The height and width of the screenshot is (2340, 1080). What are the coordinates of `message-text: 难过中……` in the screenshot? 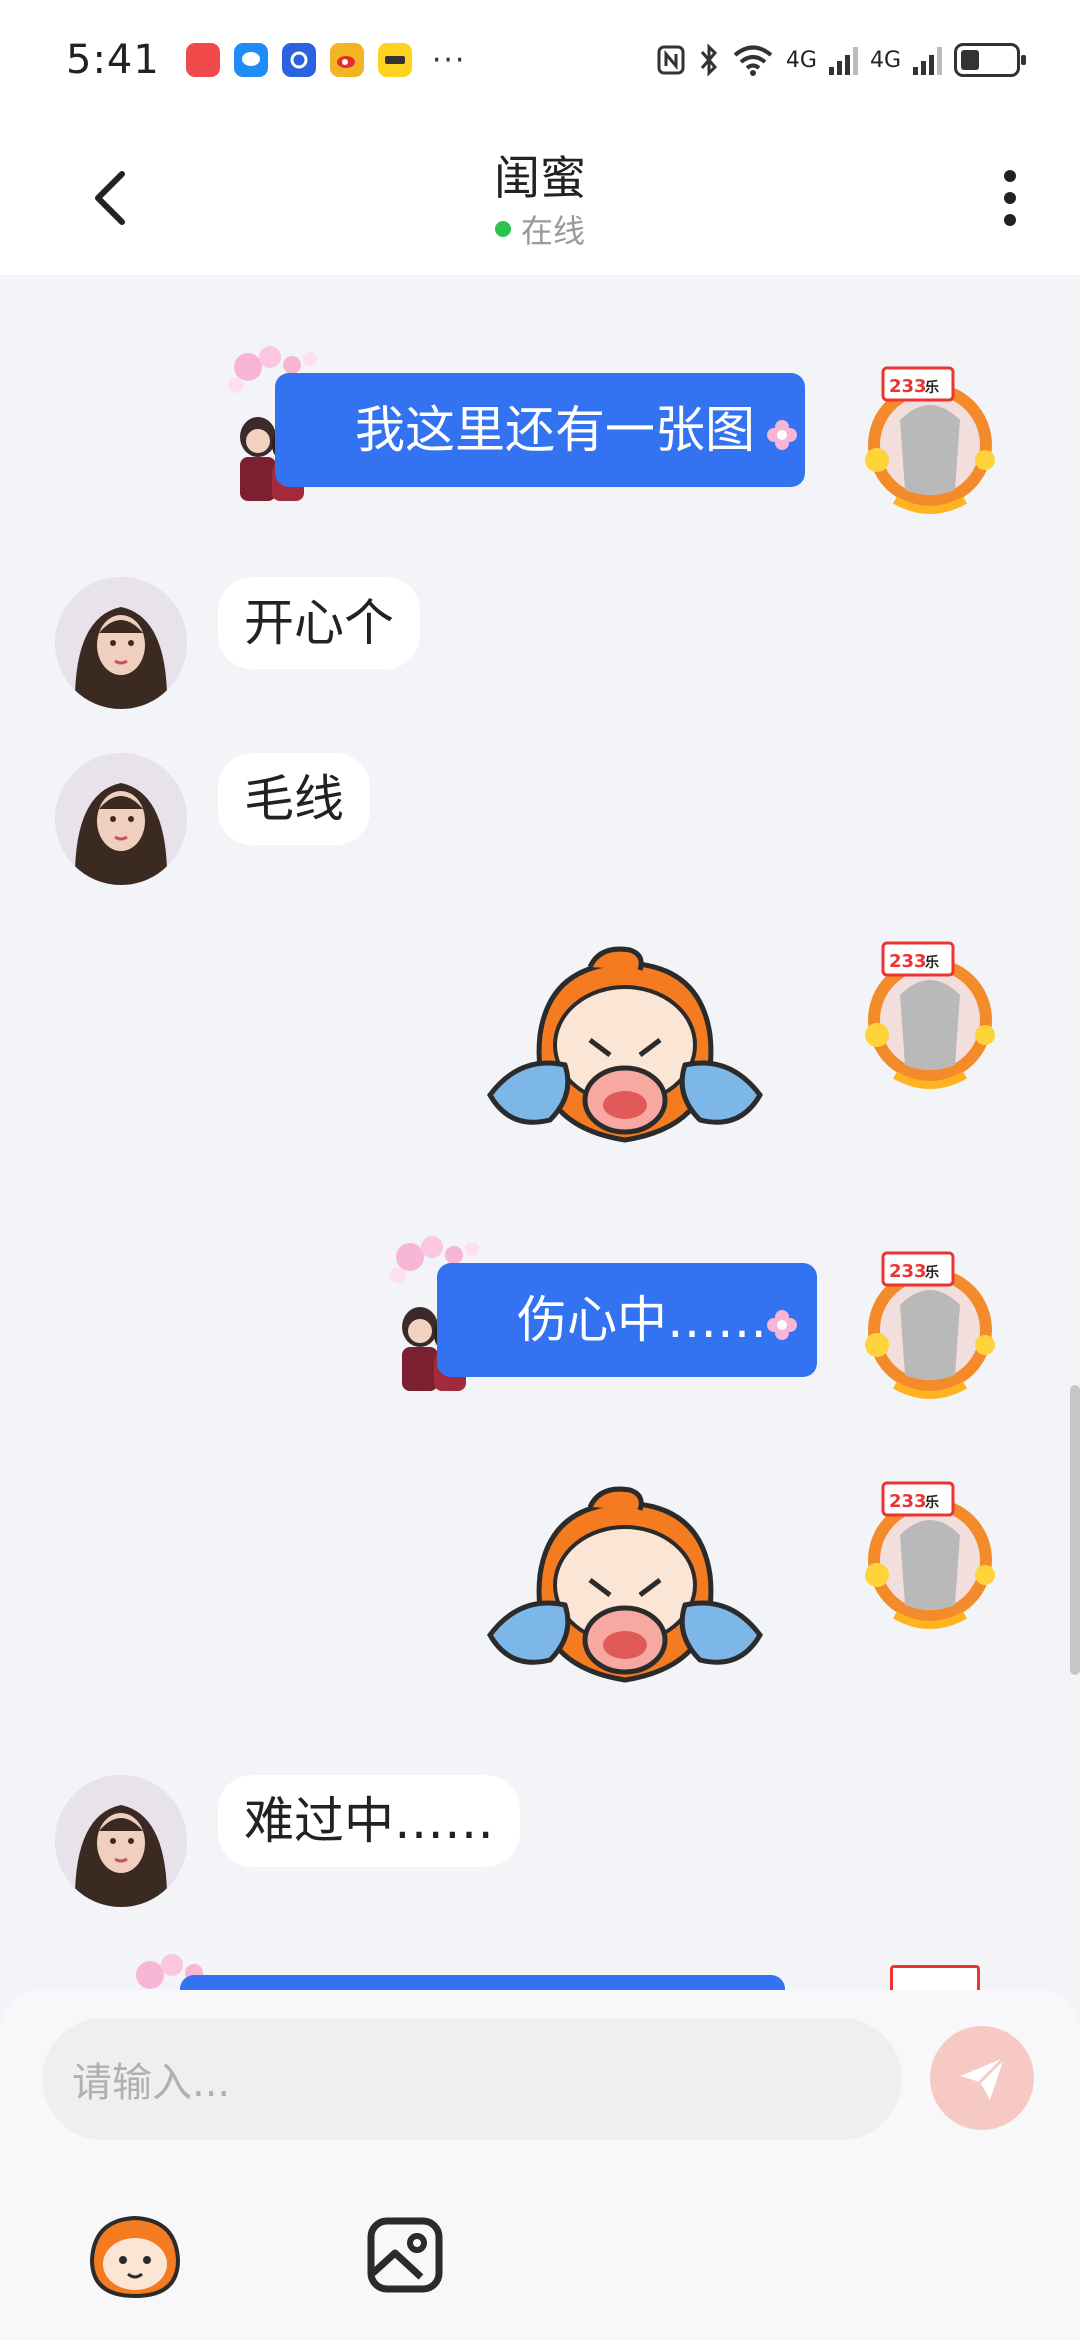 It's located at (369, 1821).